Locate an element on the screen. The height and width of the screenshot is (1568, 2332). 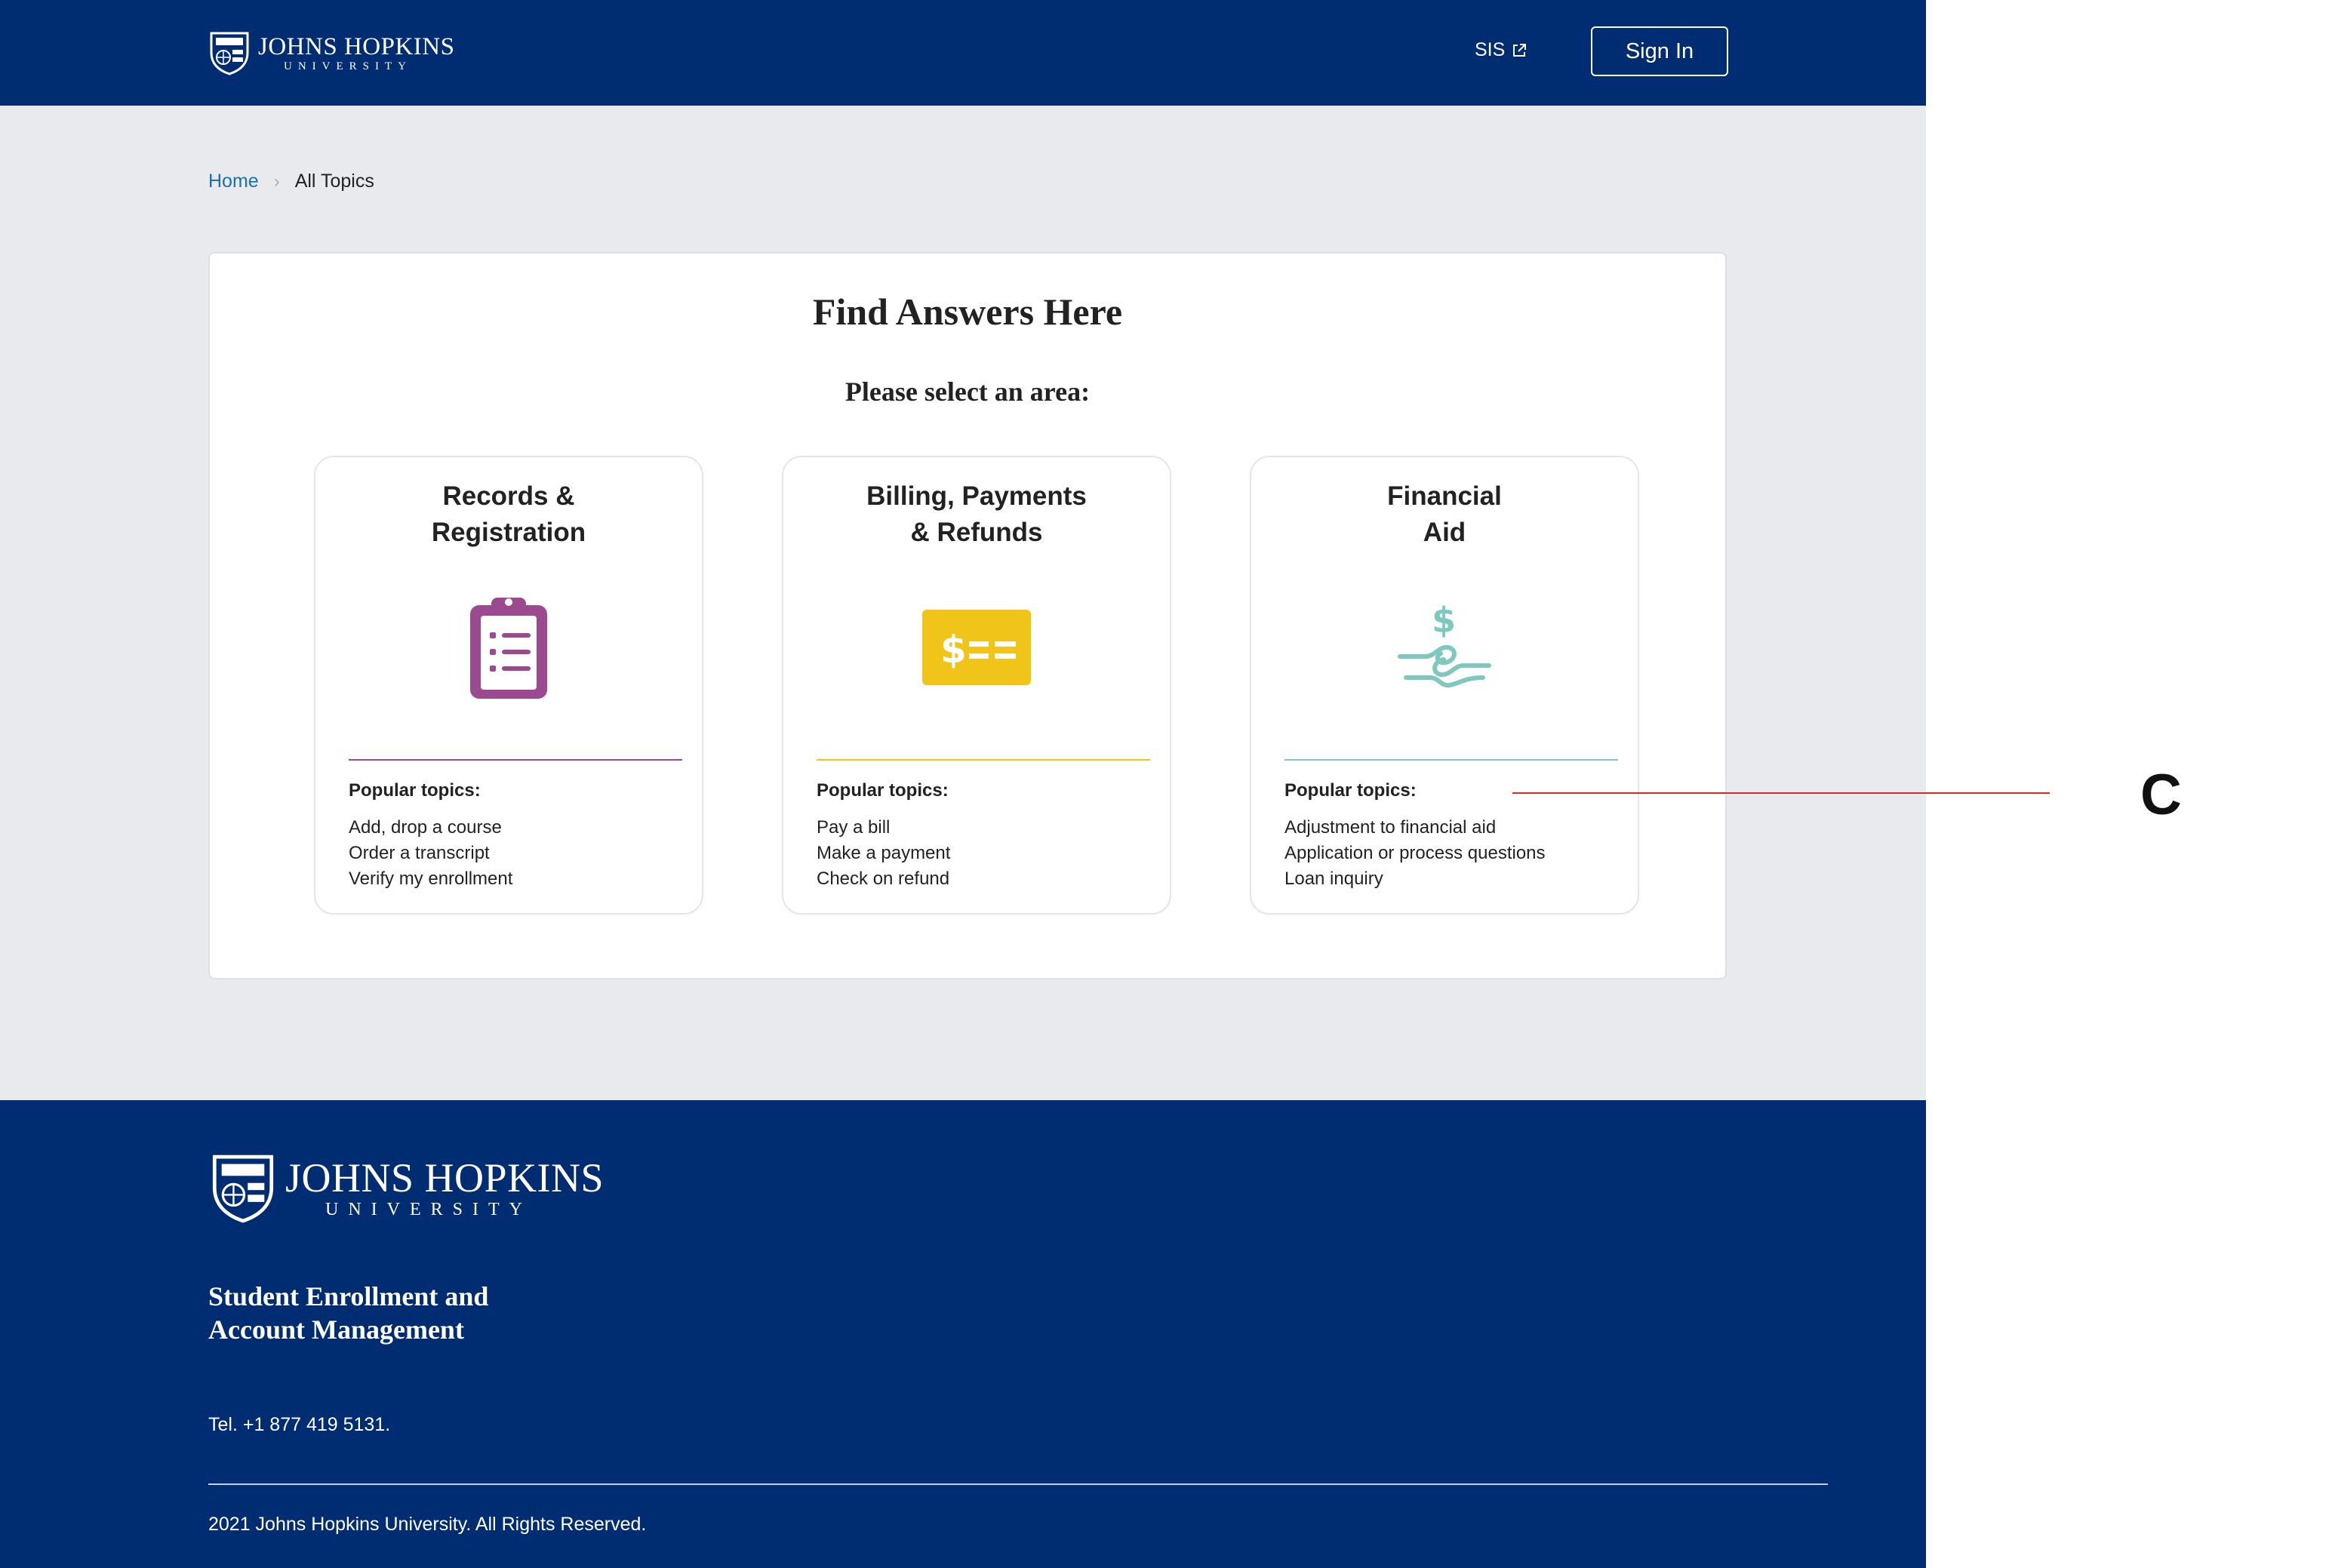
footer-phone: Tel. +1 877 419 5131. is located at coordinates (300, 1424).